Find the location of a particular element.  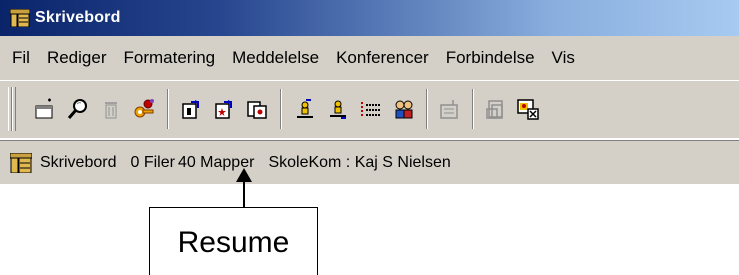

callout-label: Resume is located at coordinates (233, 242).